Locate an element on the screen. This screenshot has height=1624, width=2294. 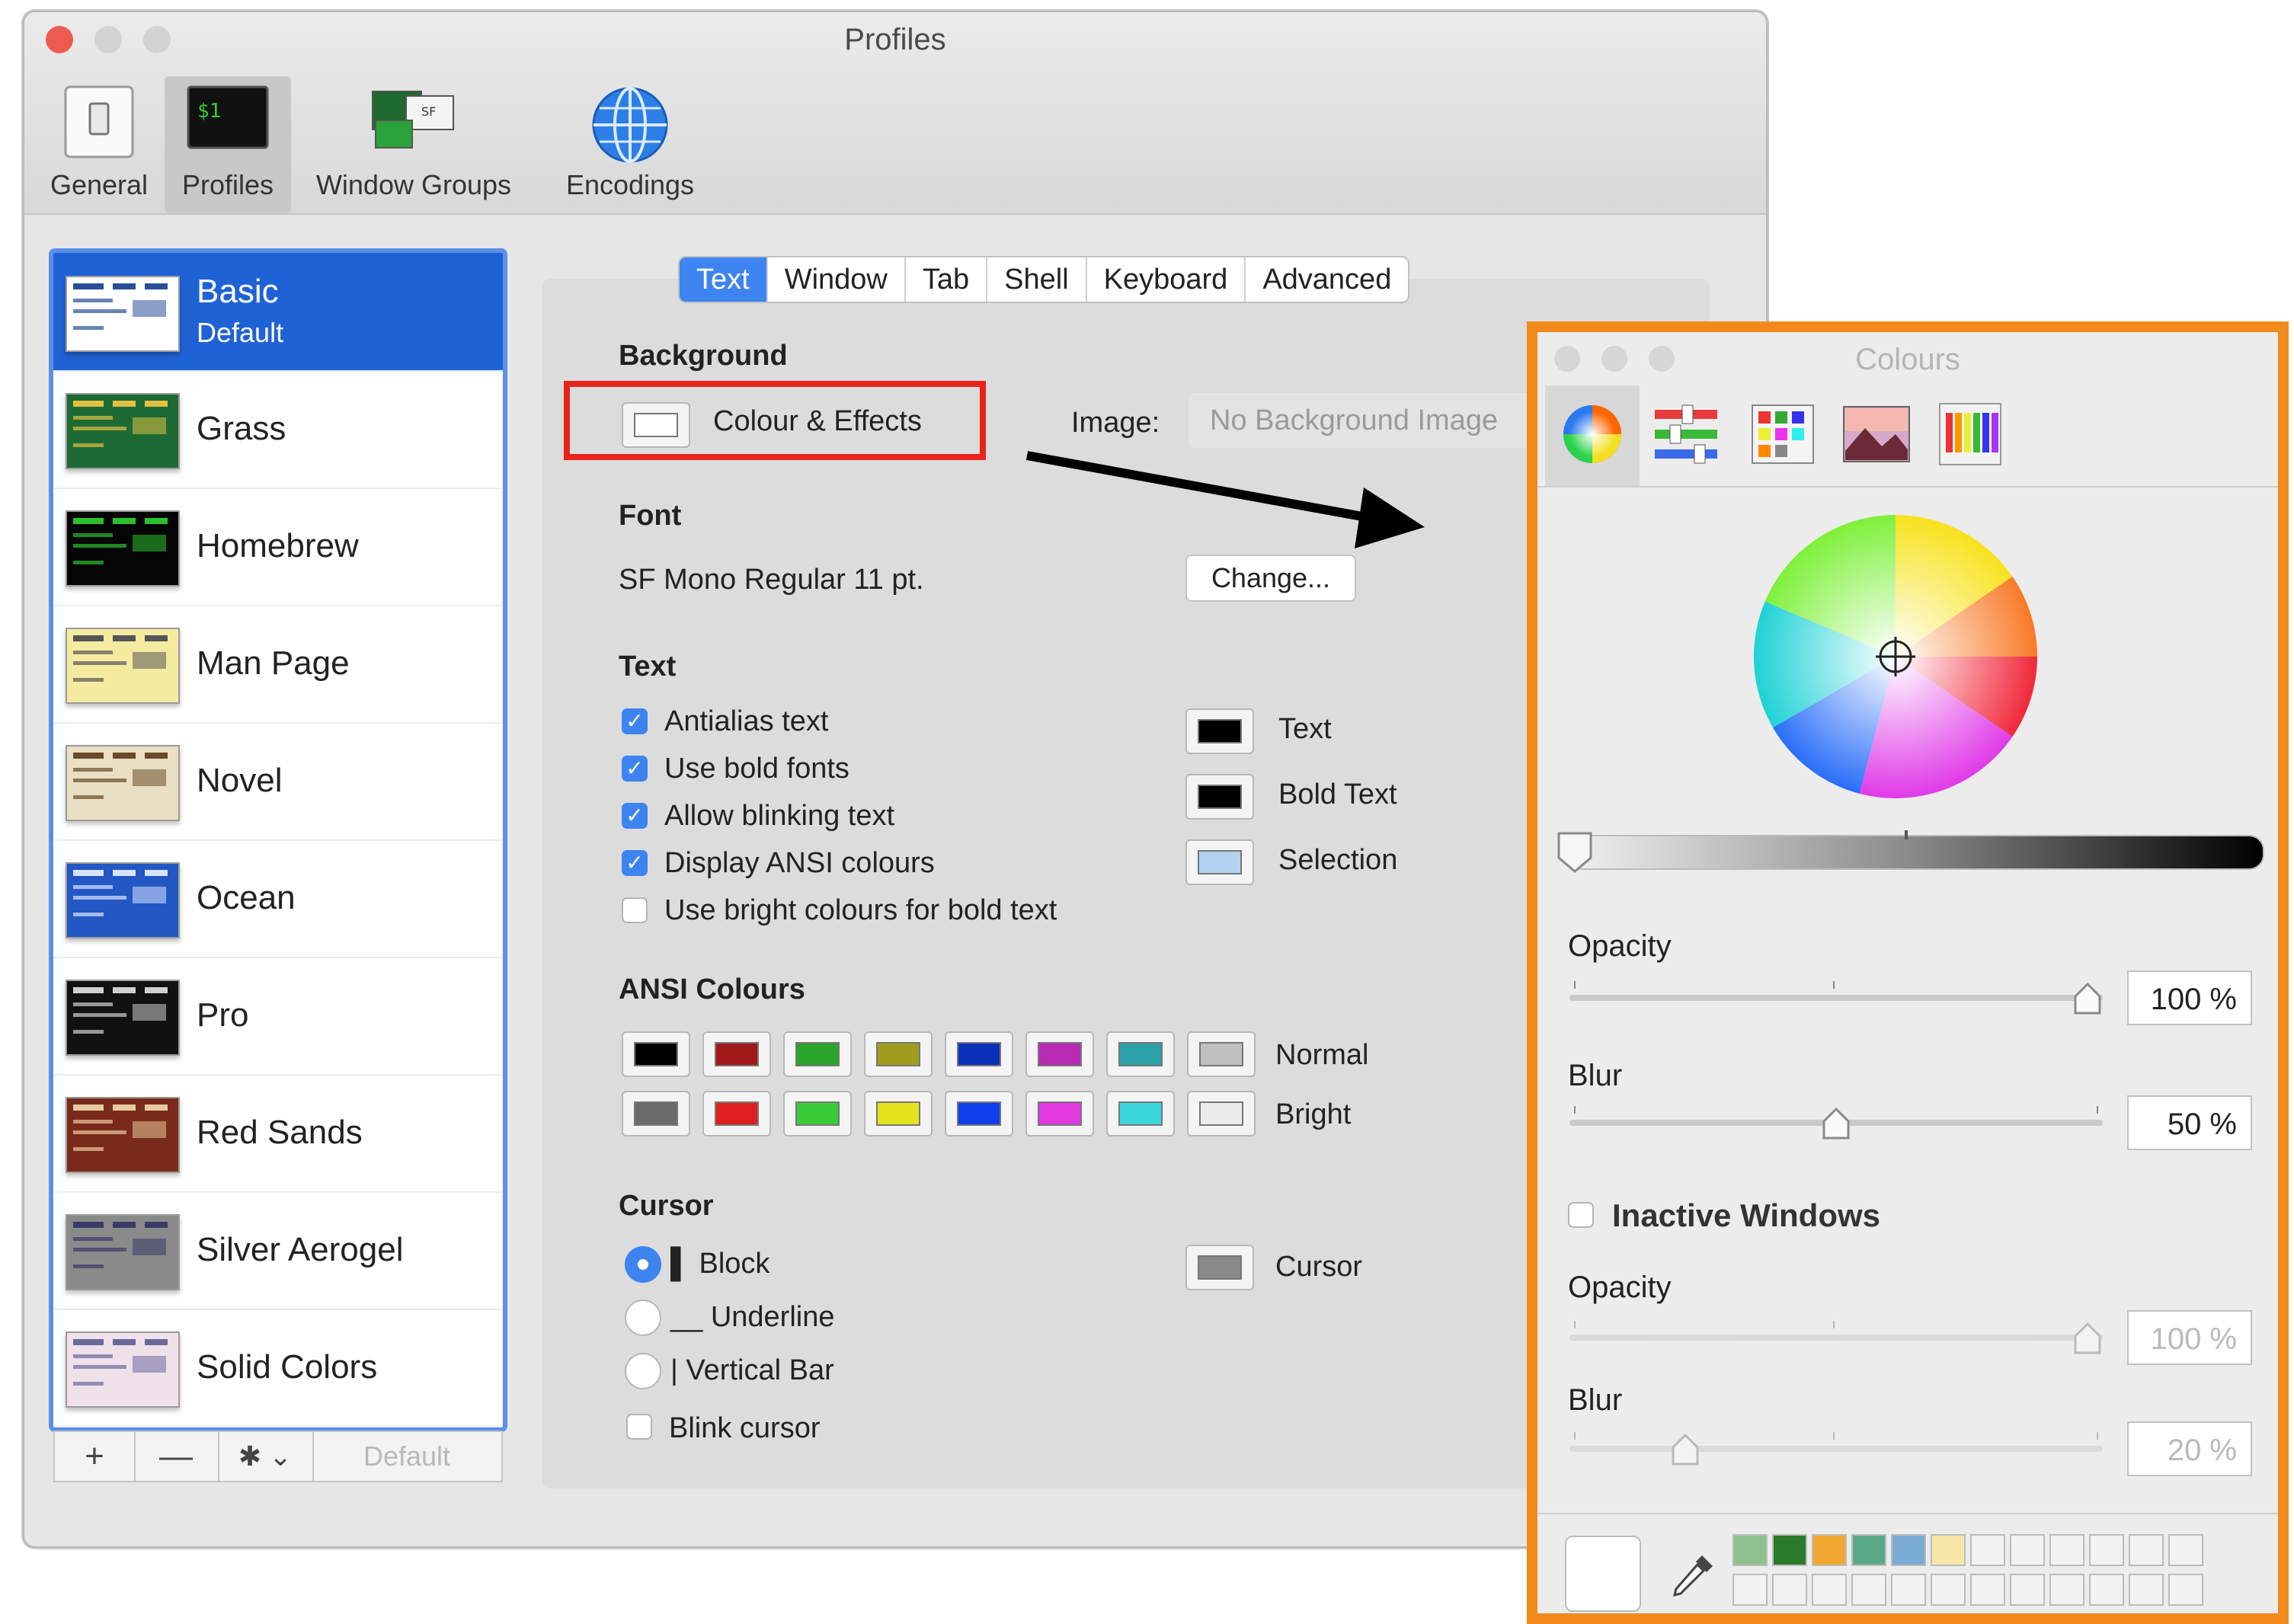
profile-item: Man Page is located at coordinates (278, 665).